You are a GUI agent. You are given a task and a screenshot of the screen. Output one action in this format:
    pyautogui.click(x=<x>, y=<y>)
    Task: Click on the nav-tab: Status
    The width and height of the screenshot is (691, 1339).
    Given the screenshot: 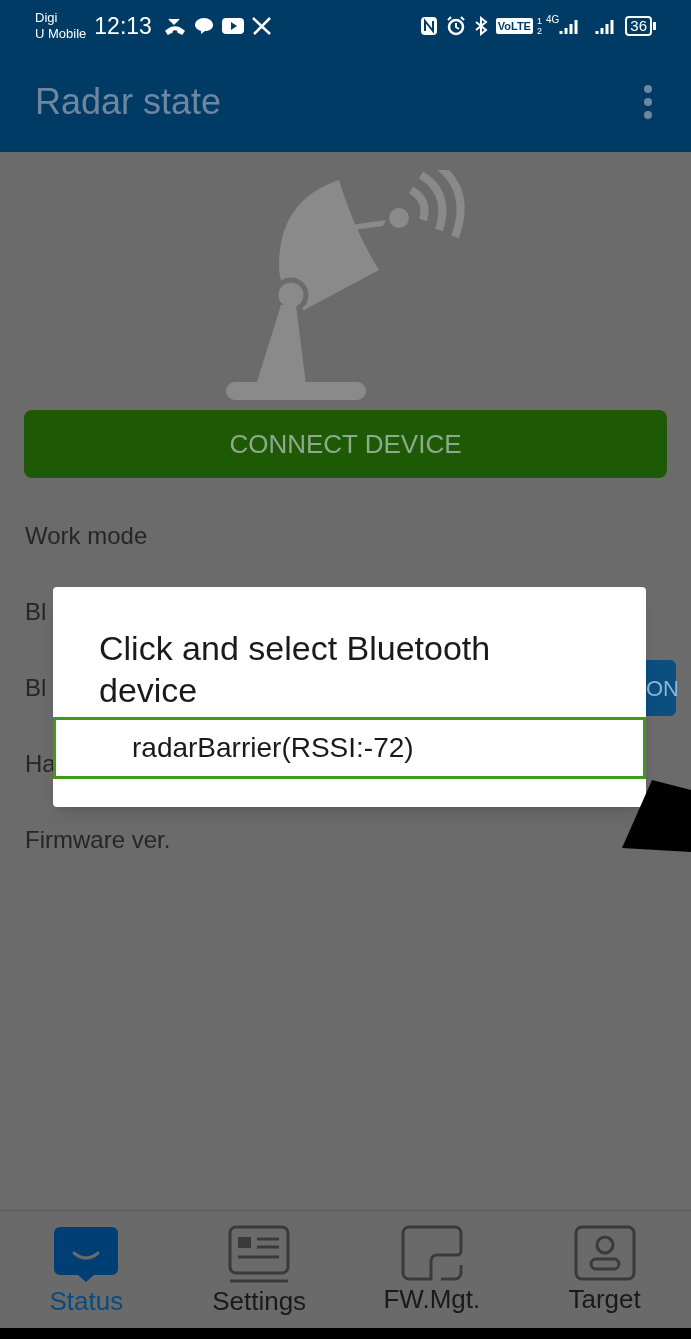 What is the action you would take?
    pyautogui.click(x=86, y=1271)
    